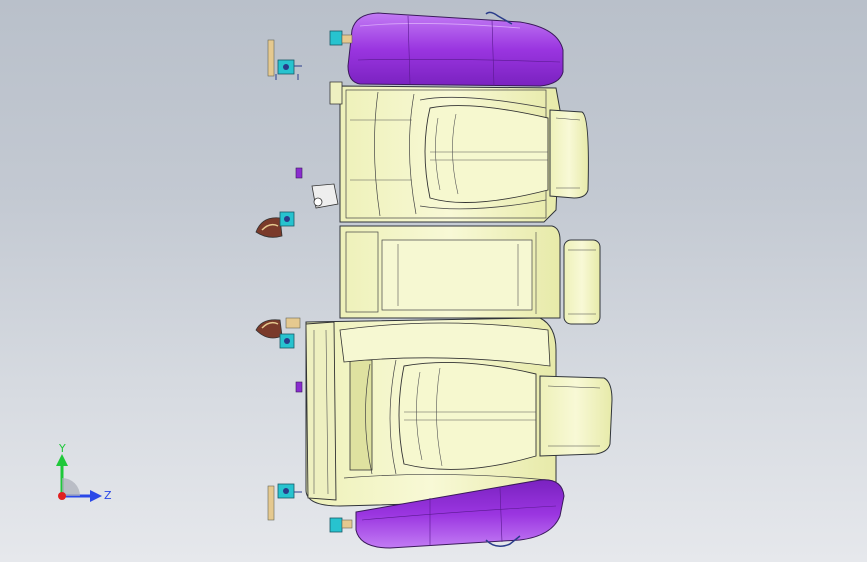  Describe the element at coordinates (445, 152) in the screenshot. I see `upper-seat-cushion` at that location.